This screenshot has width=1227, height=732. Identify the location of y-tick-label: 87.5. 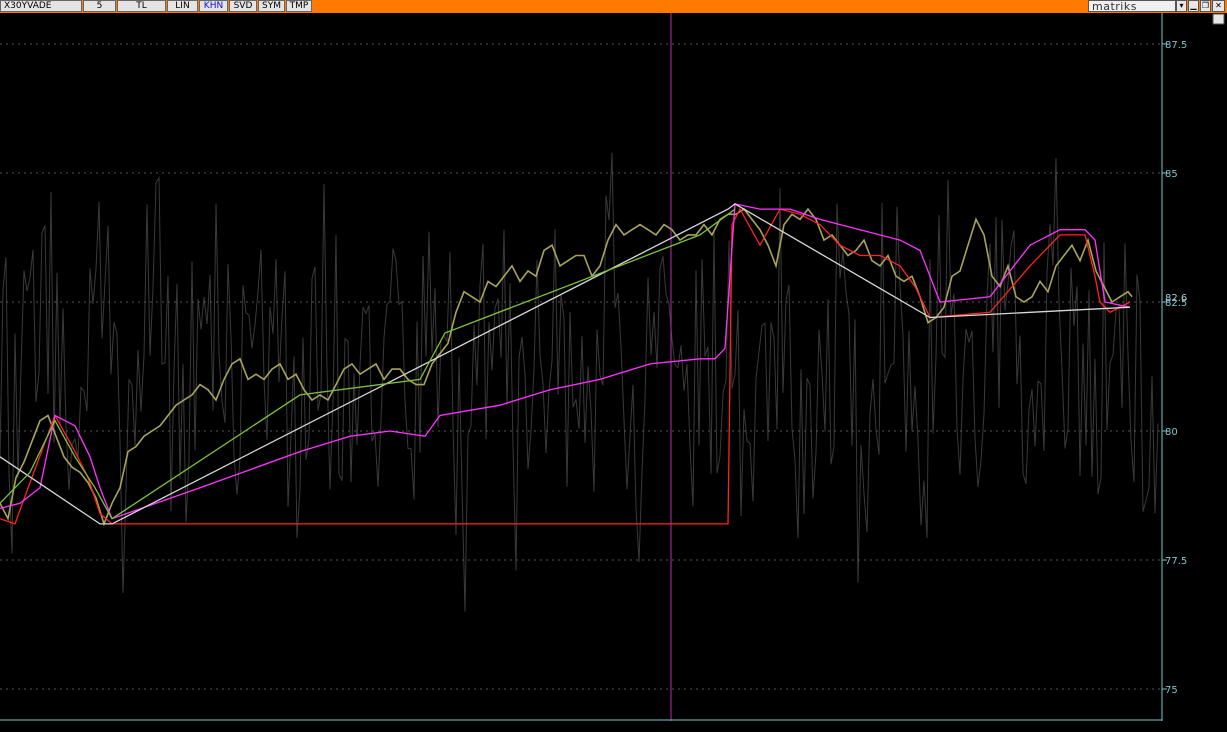
(1176, 45).